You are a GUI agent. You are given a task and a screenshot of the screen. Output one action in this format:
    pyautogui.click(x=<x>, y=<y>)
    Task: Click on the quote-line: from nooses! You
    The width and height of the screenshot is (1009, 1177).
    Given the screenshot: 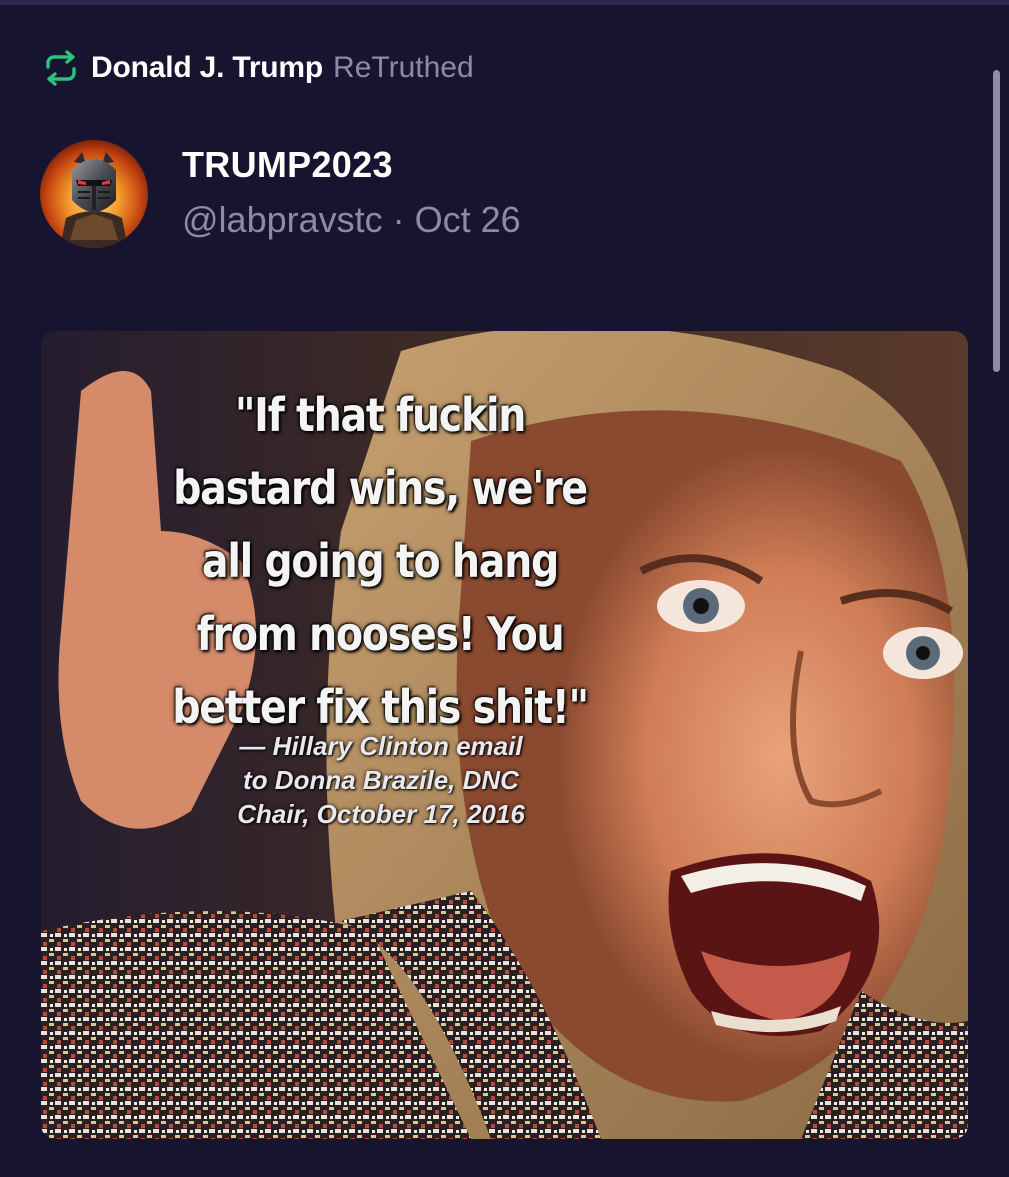 What is the action you would take?
    pyautogui.click(x=380, y=634)
    